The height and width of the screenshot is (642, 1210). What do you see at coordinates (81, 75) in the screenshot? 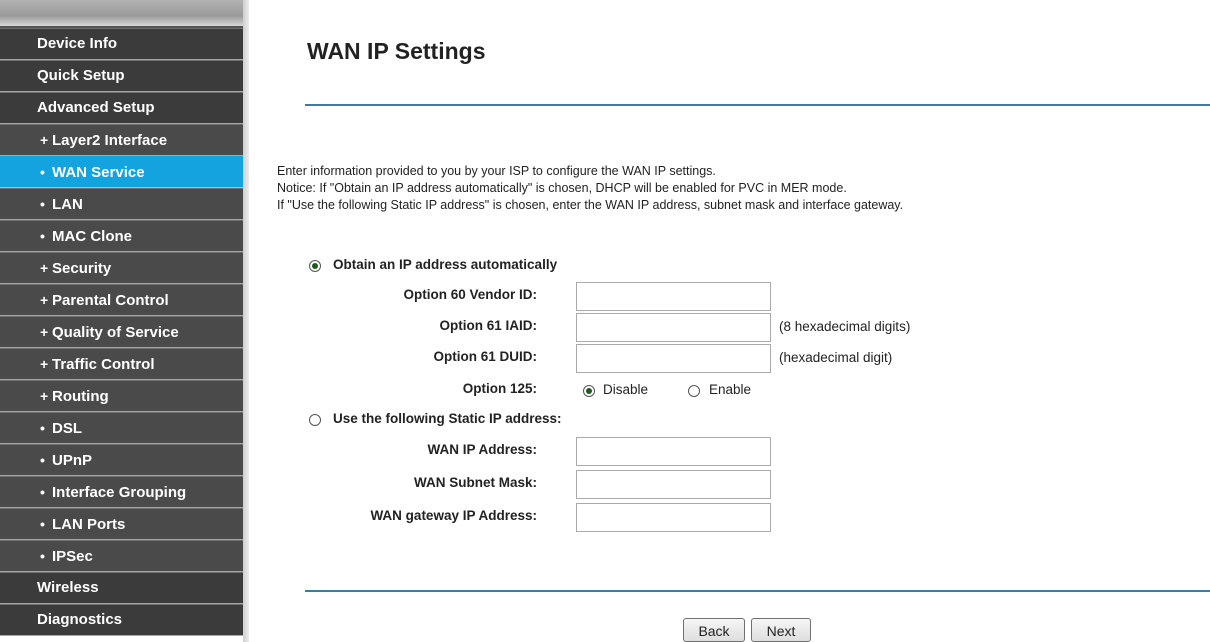
I see `sidebar-item-label: Quick Setup` at bounding box center [81, 75].